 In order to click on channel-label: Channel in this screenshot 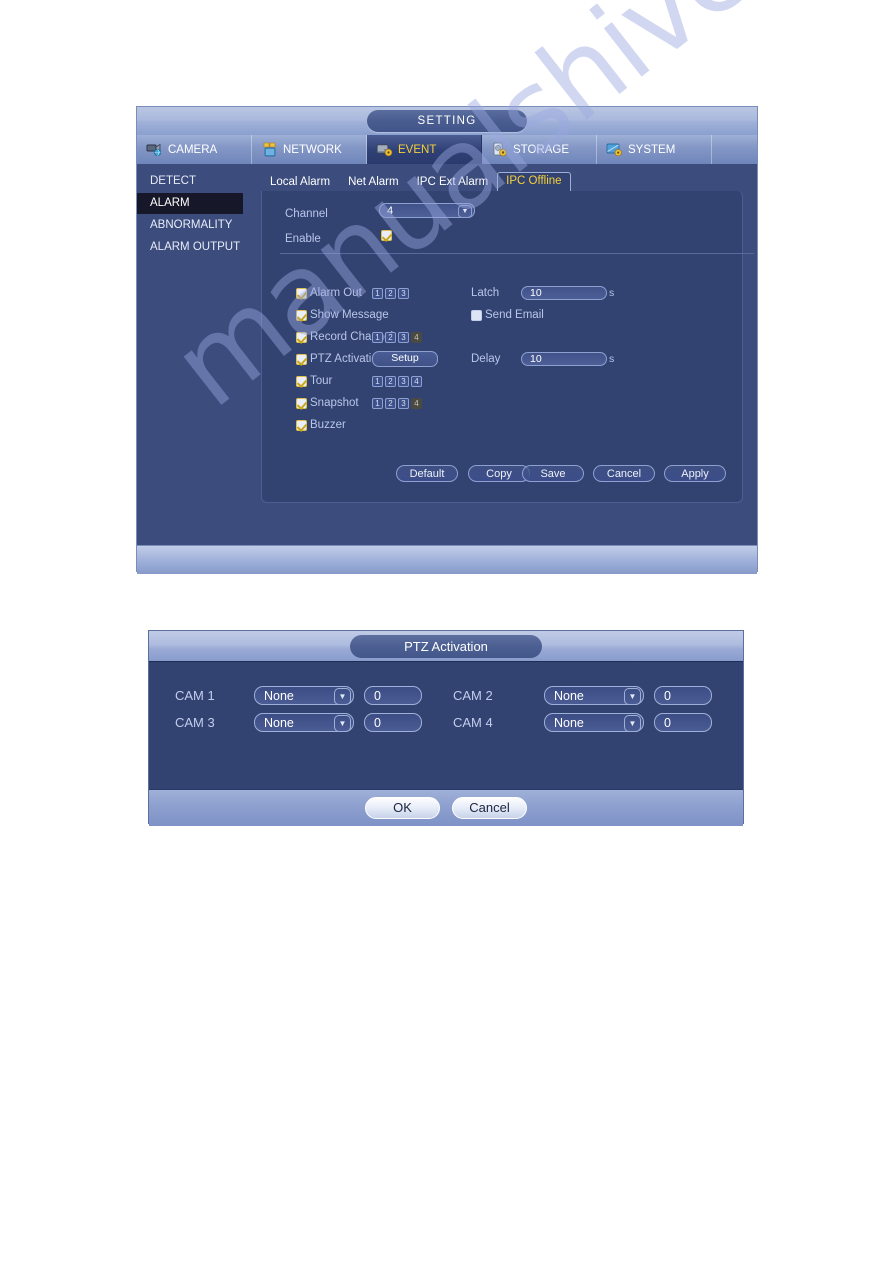, I will do `click(306, 214)`.